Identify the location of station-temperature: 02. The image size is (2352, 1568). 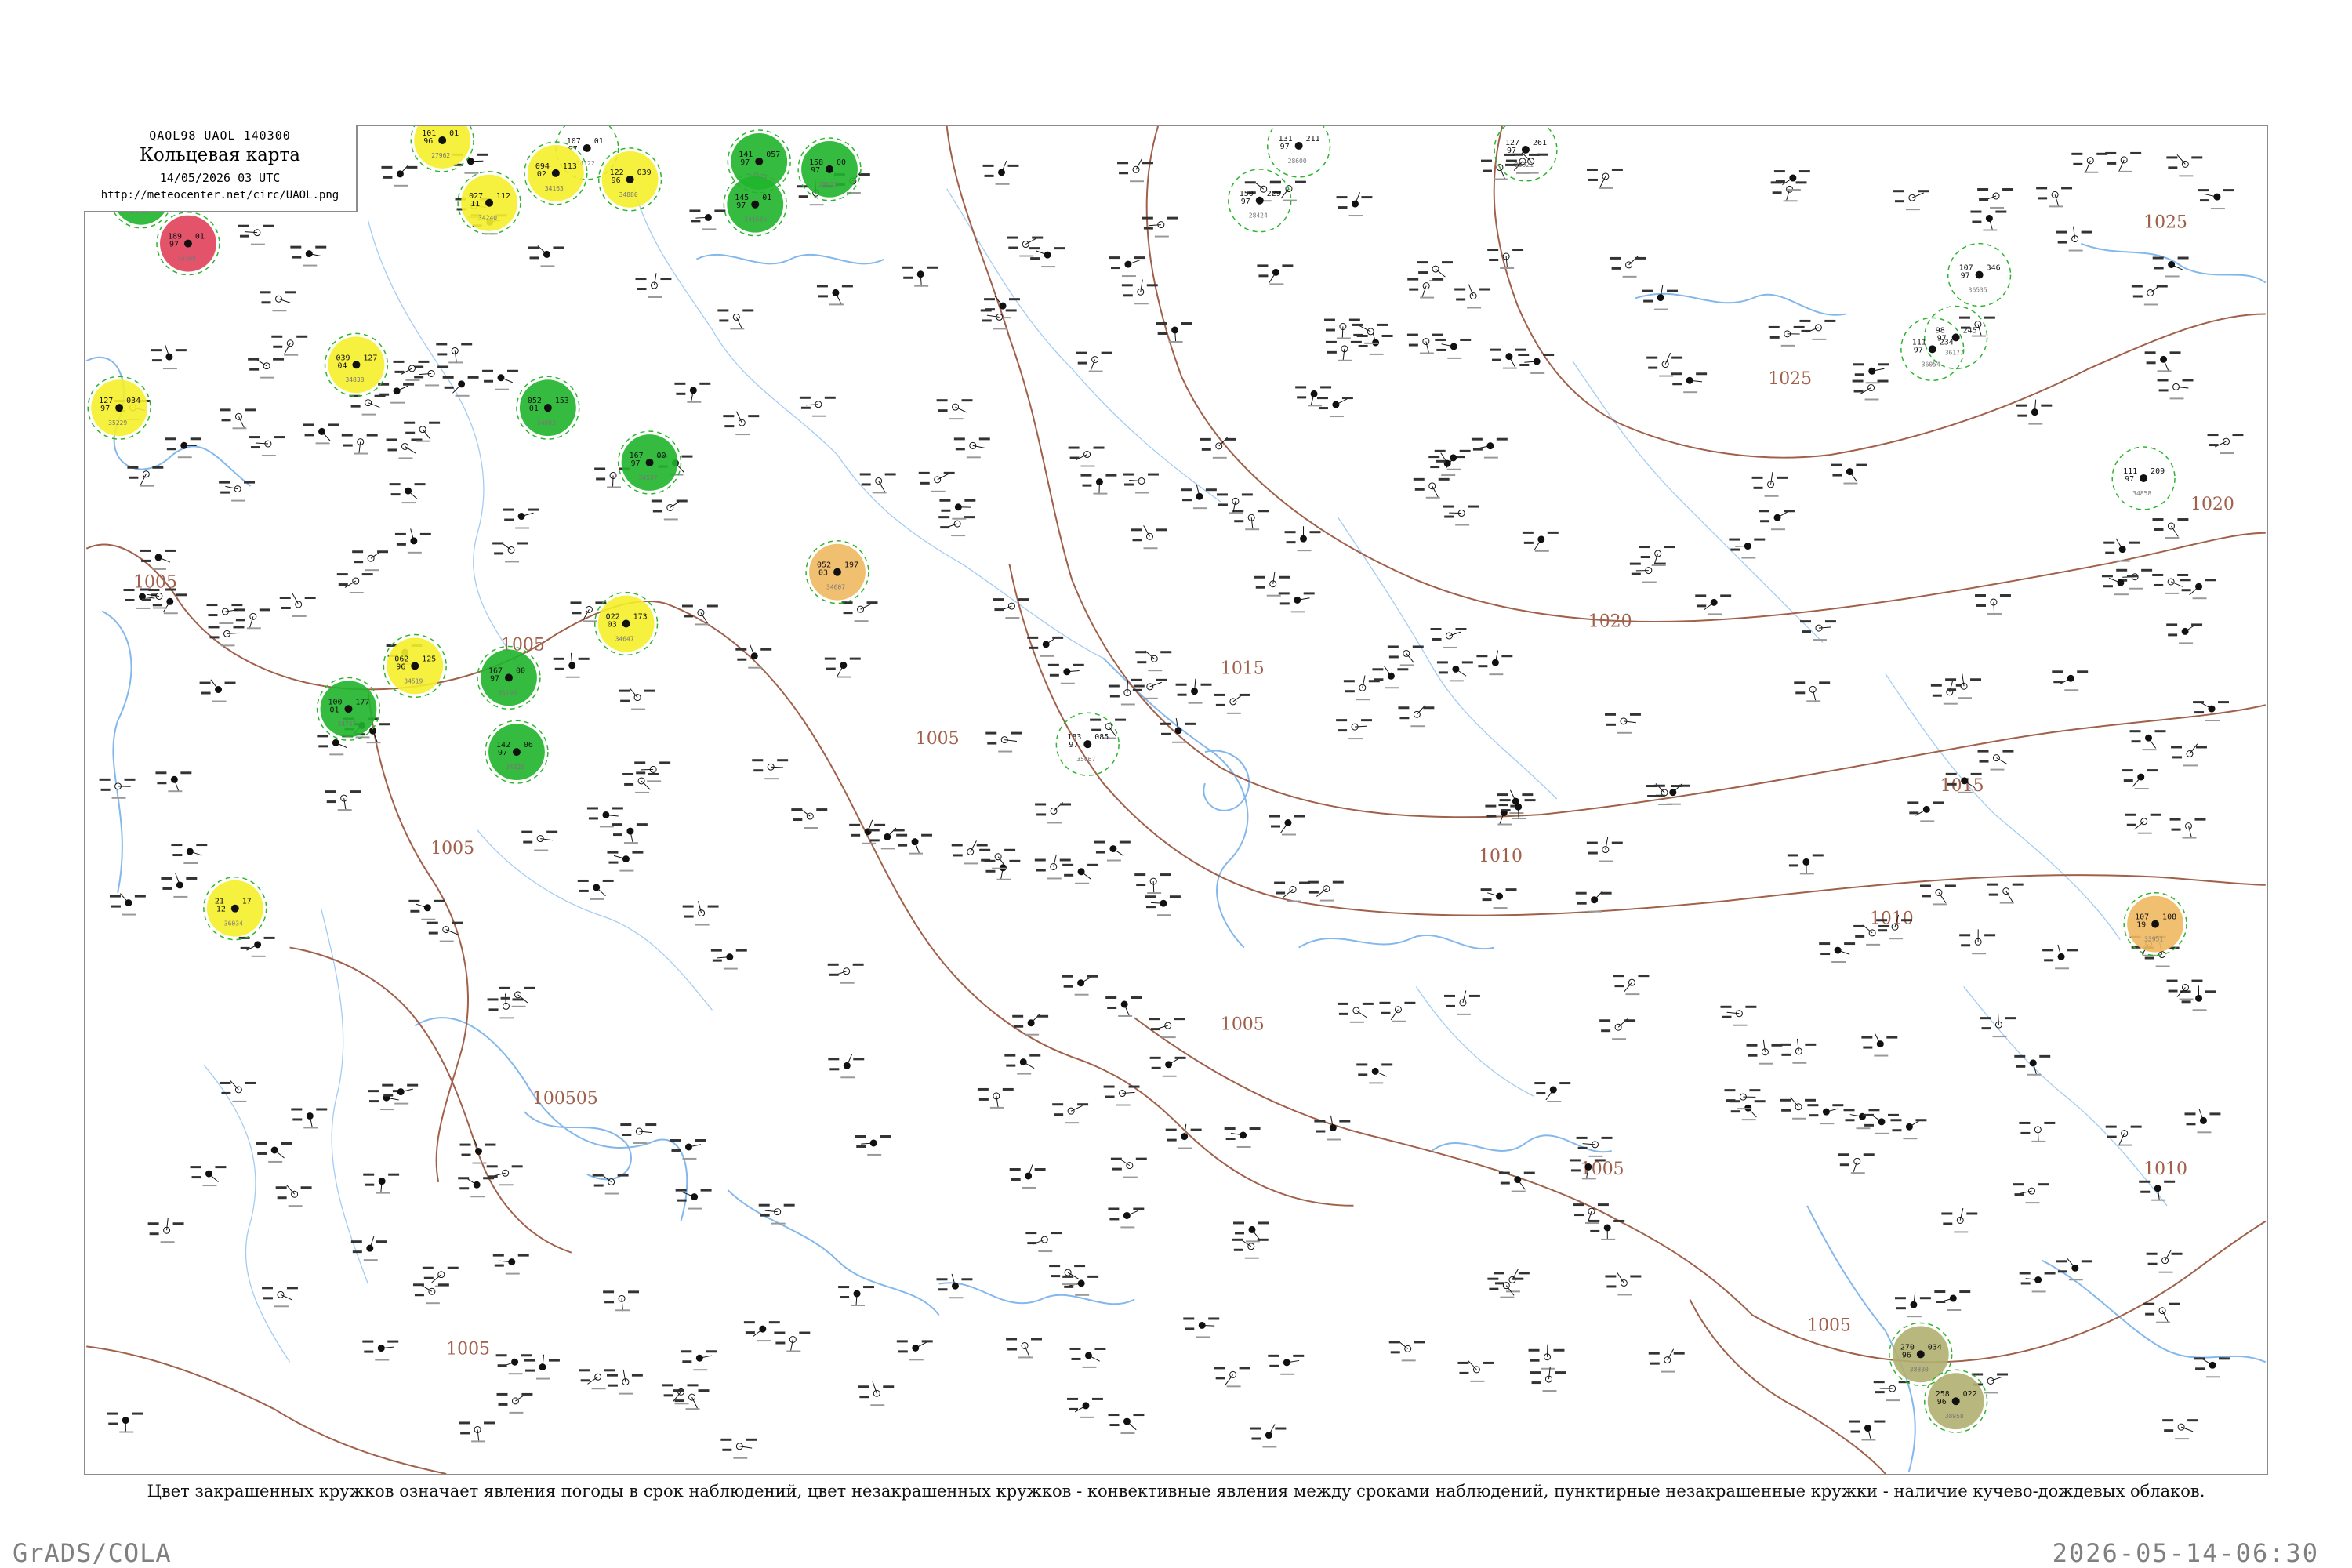
(541, 174).